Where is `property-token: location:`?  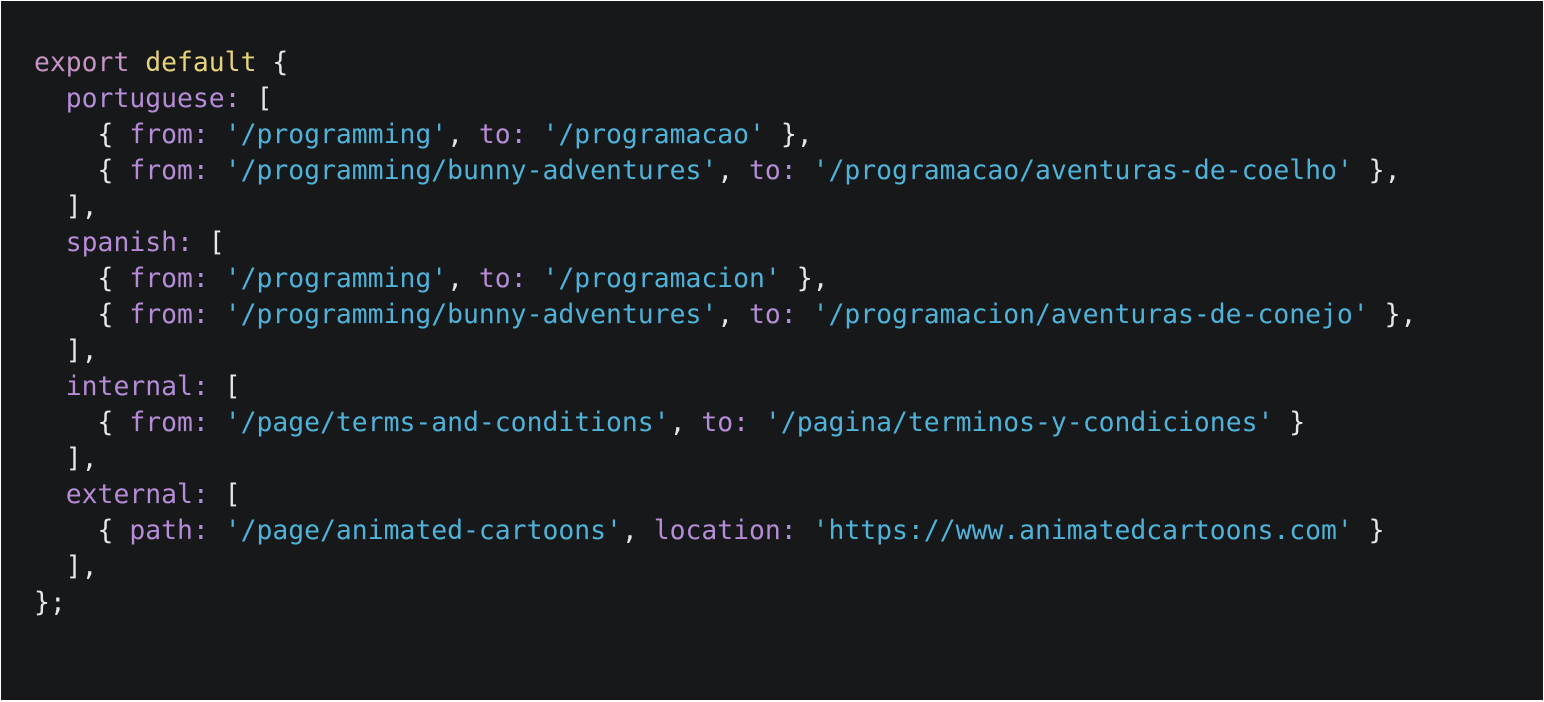
property-token: location: is located at coordinates (725, 530).